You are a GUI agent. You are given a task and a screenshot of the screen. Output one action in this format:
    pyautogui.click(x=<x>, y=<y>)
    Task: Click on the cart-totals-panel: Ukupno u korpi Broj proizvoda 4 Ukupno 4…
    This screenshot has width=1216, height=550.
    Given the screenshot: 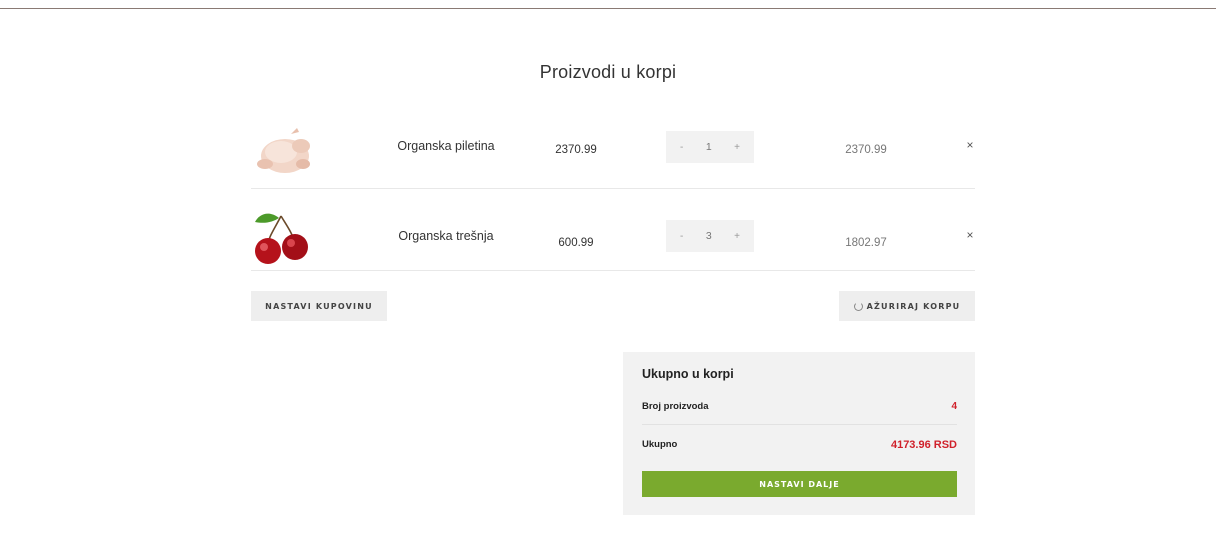 What is the action you would take?
    pyautogui.click(x=799, y=433)
    